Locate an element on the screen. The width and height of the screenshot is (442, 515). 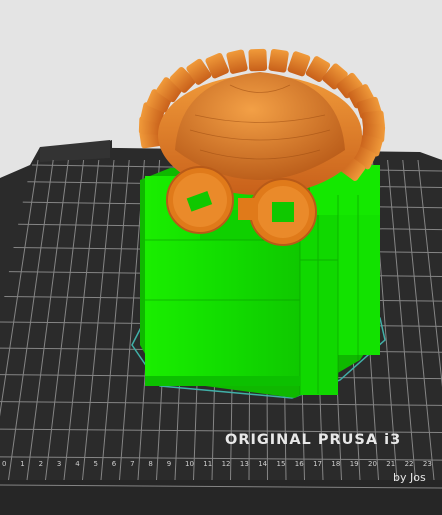
ruler-label: 11 is located at coordinates (207, 464).